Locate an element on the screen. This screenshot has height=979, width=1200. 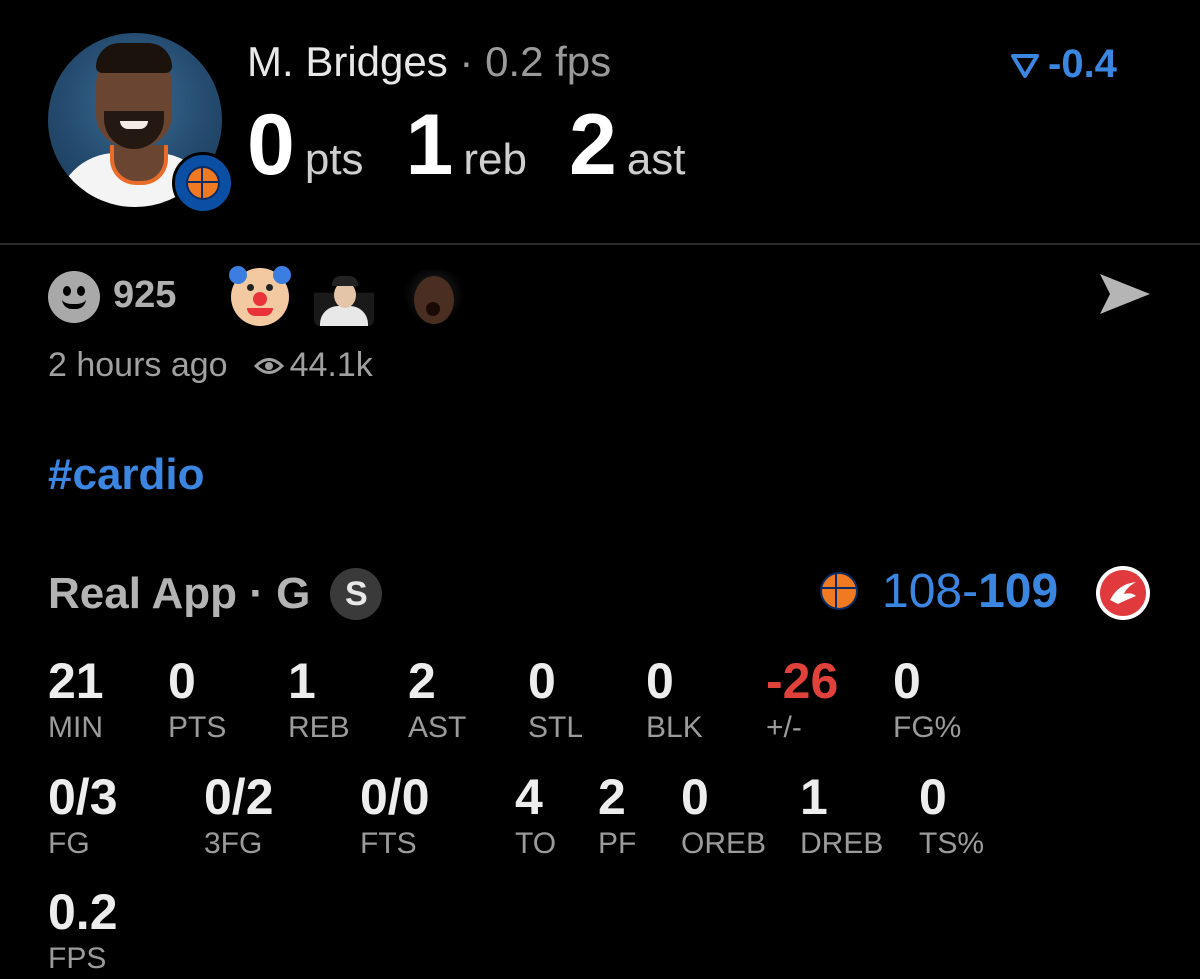
headline-stats: 0 pts 1 reb 2 ast is located at coordinates (487, 145).